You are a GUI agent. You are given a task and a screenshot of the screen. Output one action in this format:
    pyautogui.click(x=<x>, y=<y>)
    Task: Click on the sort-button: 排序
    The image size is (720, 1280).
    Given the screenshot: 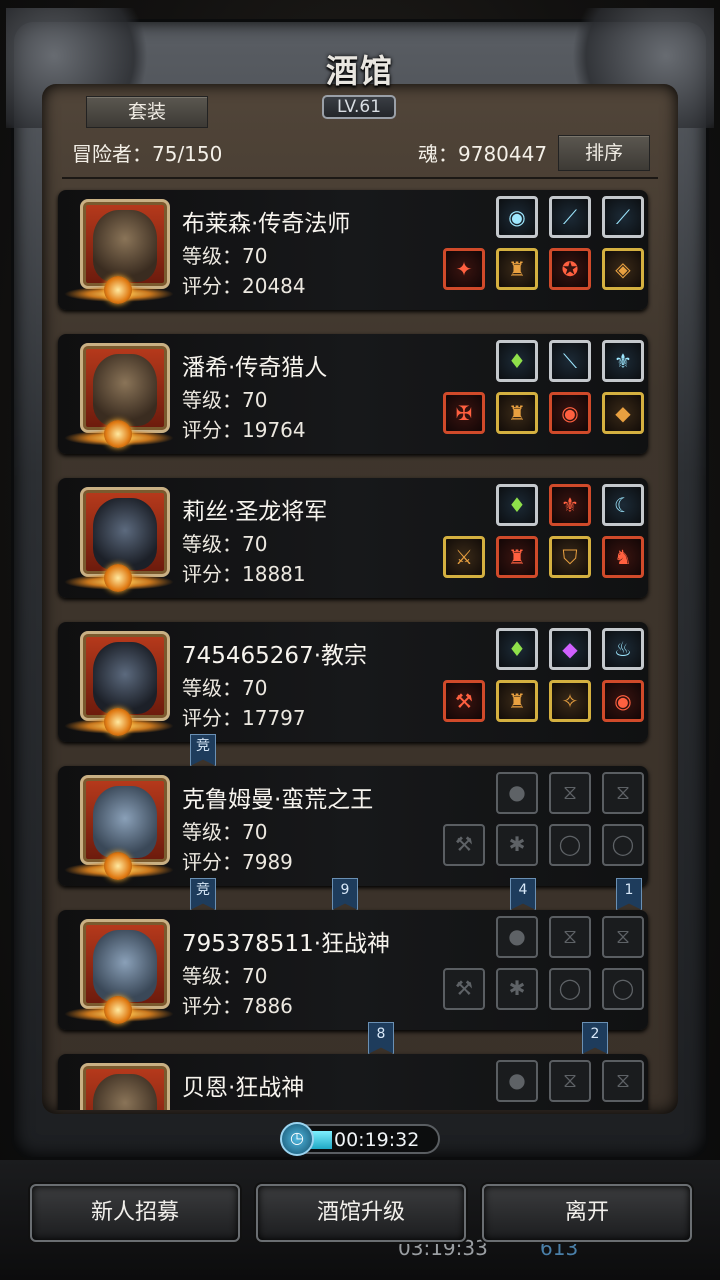 What is the action you would take?
    pyautogui.click(x=604, y=153)
    